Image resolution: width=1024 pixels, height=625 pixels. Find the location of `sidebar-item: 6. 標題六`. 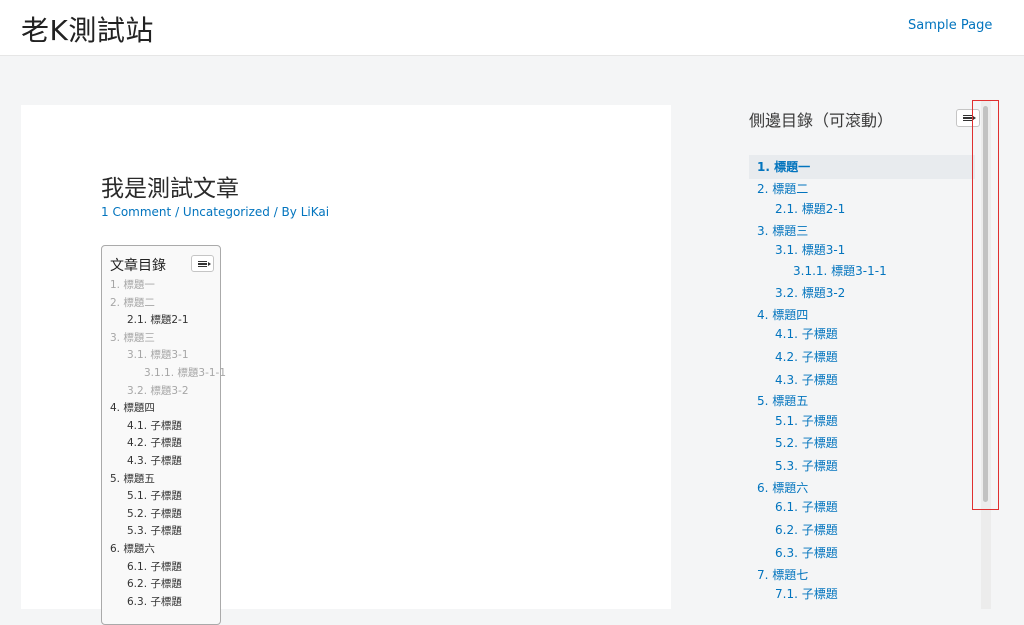

sidebar-item: 6. 標題六 is located at coordinates (782, 487).